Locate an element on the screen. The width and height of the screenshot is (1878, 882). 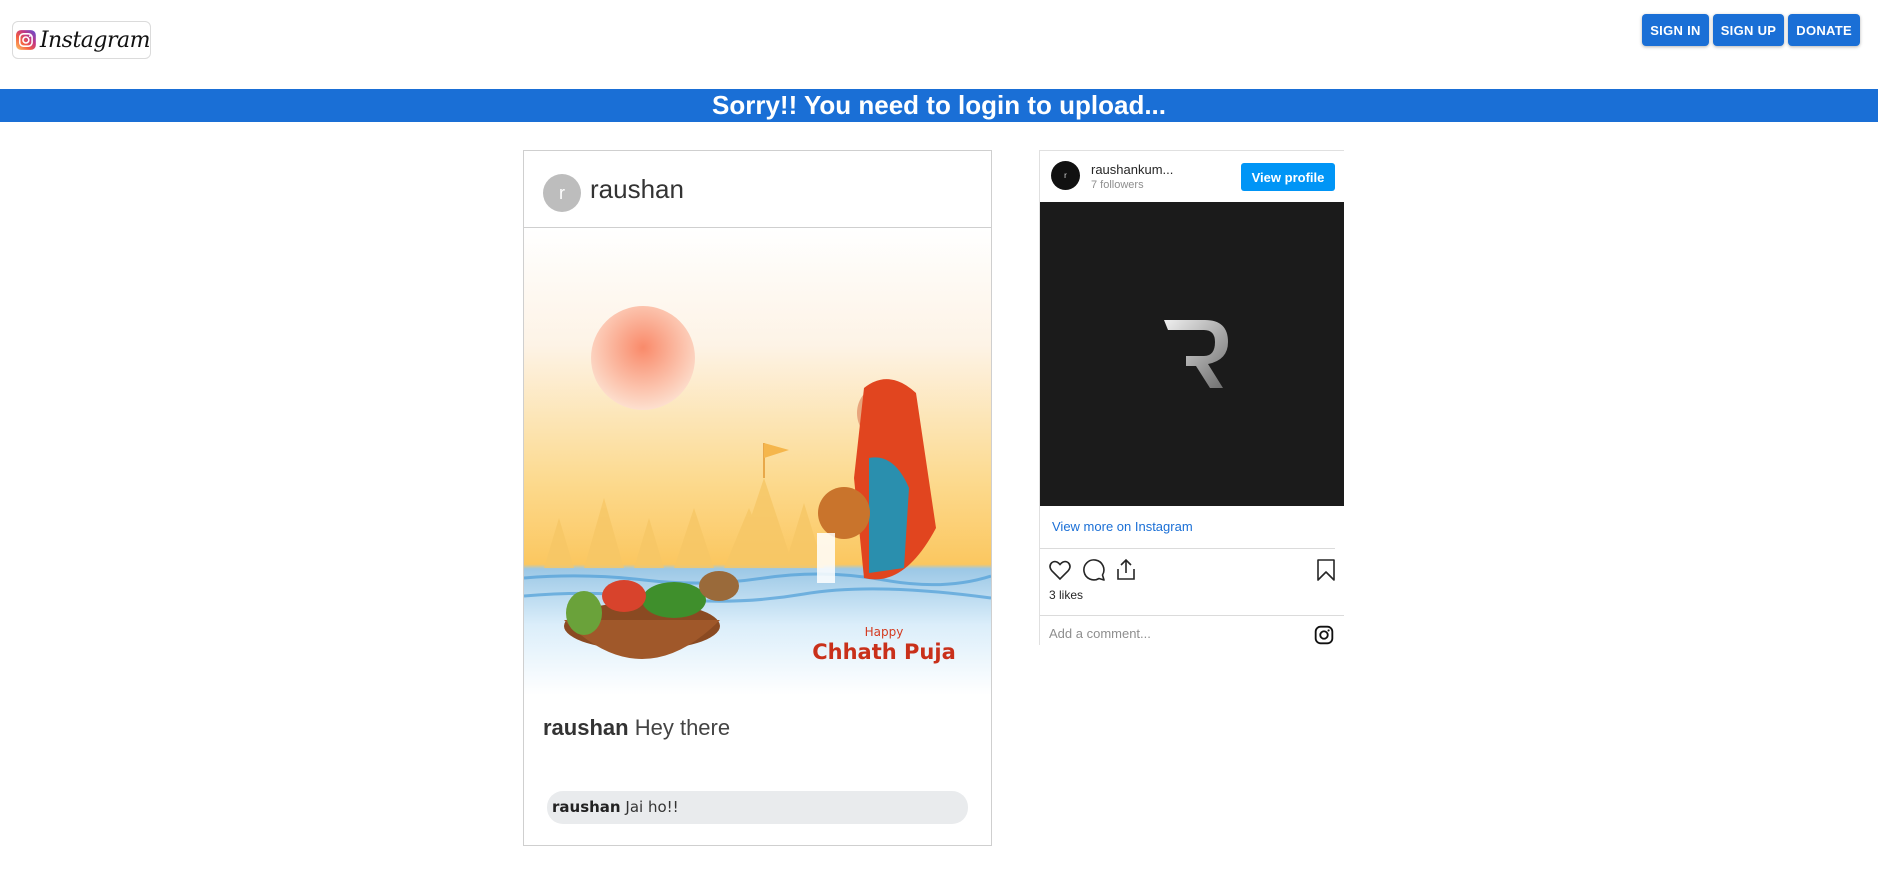
post-caption: raushan Hey there is located at coordinates (757, 718).